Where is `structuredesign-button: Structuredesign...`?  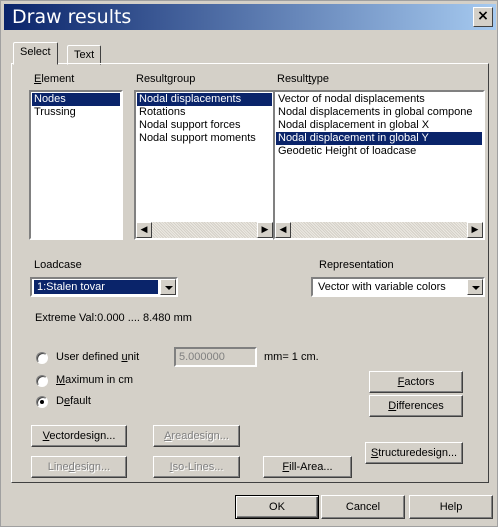 structuredesign-button: Structuredesign... is located at coordinates (414, 453).